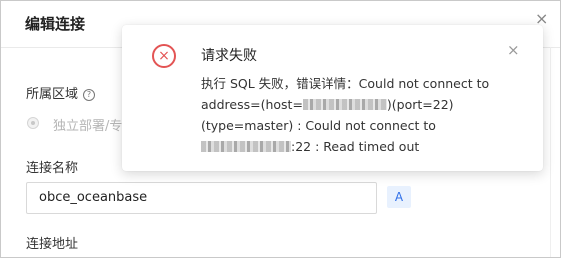  What do you see at coordinates (55, 24) in the screenshot?
I see `drawer-title: 编辑连接` at bounding box center [55, 24].